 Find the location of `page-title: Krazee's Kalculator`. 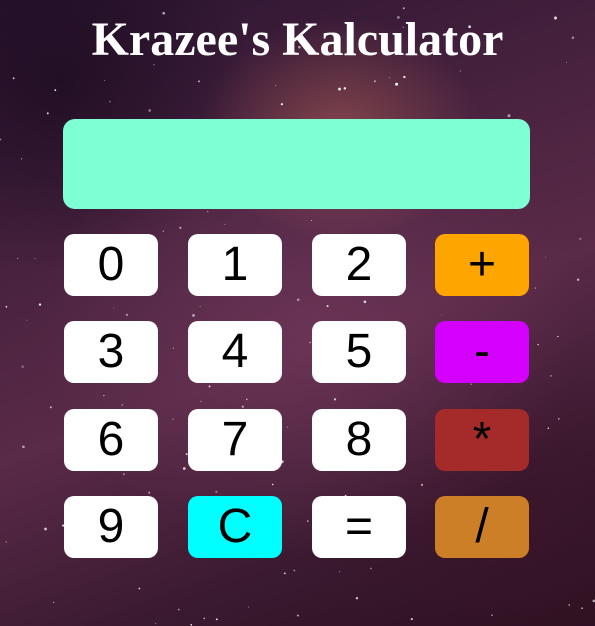

page-title: Krazee's Kalculator is located at coordinates (297, 39).